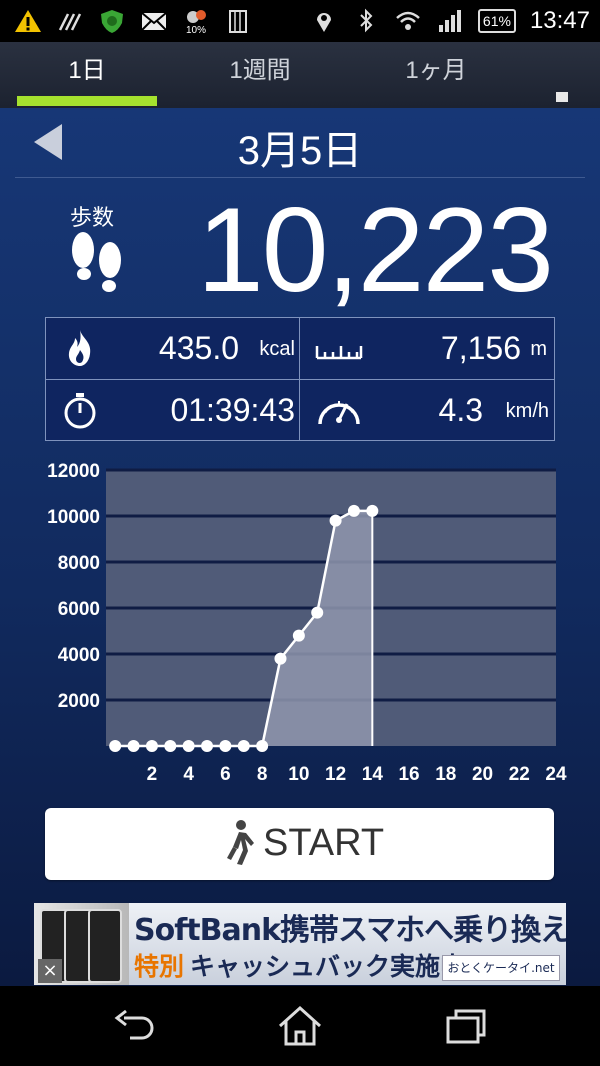  Describe the element at coordinates (366, 21) in the screenshot. I see `bluetooth-icon` at that location.